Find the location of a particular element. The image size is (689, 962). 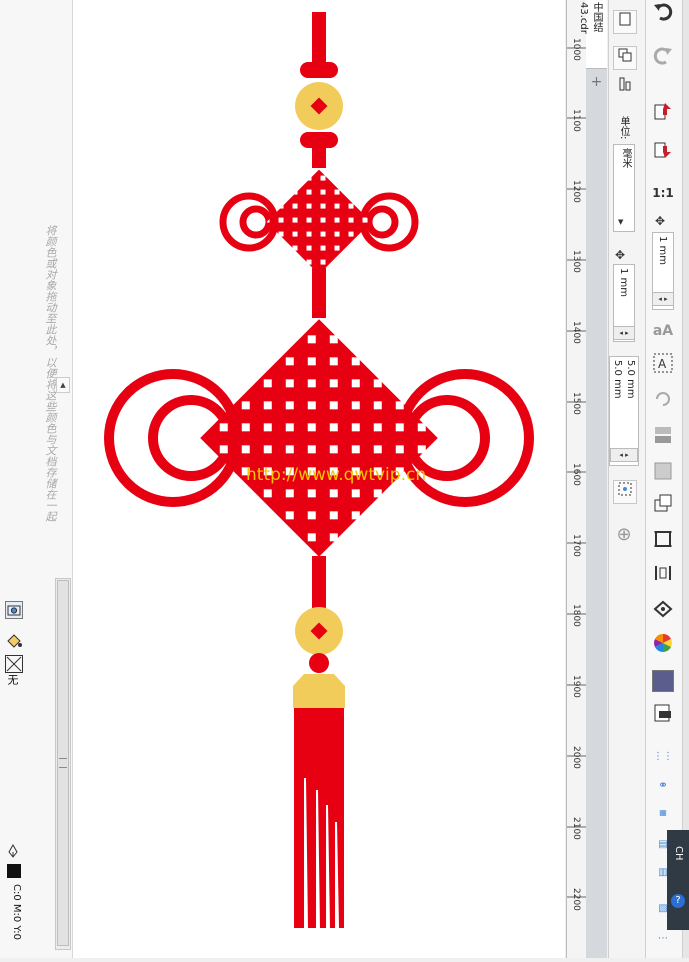

pdf-export-icon is located at coordinates (663, 715).